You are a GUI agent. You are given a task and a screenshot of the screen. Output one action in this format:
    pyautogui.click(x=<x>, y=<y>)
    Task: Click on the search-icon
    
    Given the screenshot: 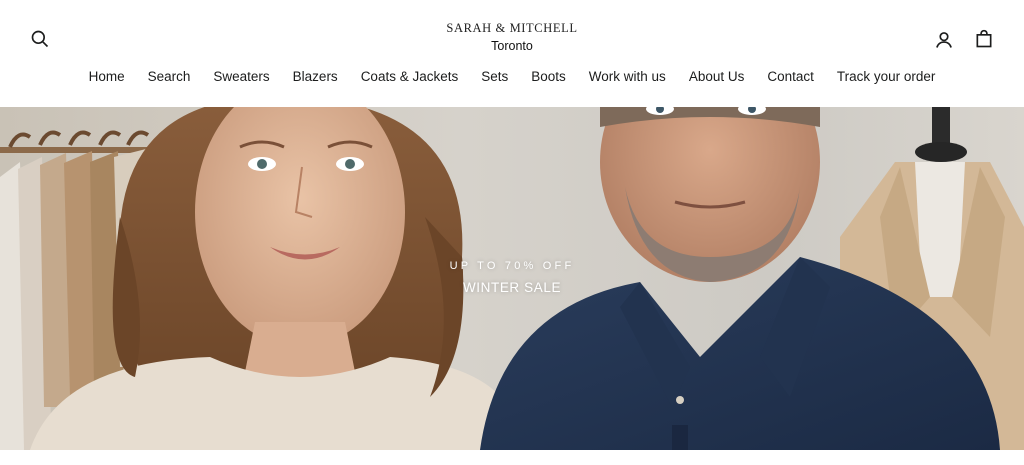 What is the action you would take?
    pyautogui.click(x=40, y=39)
    